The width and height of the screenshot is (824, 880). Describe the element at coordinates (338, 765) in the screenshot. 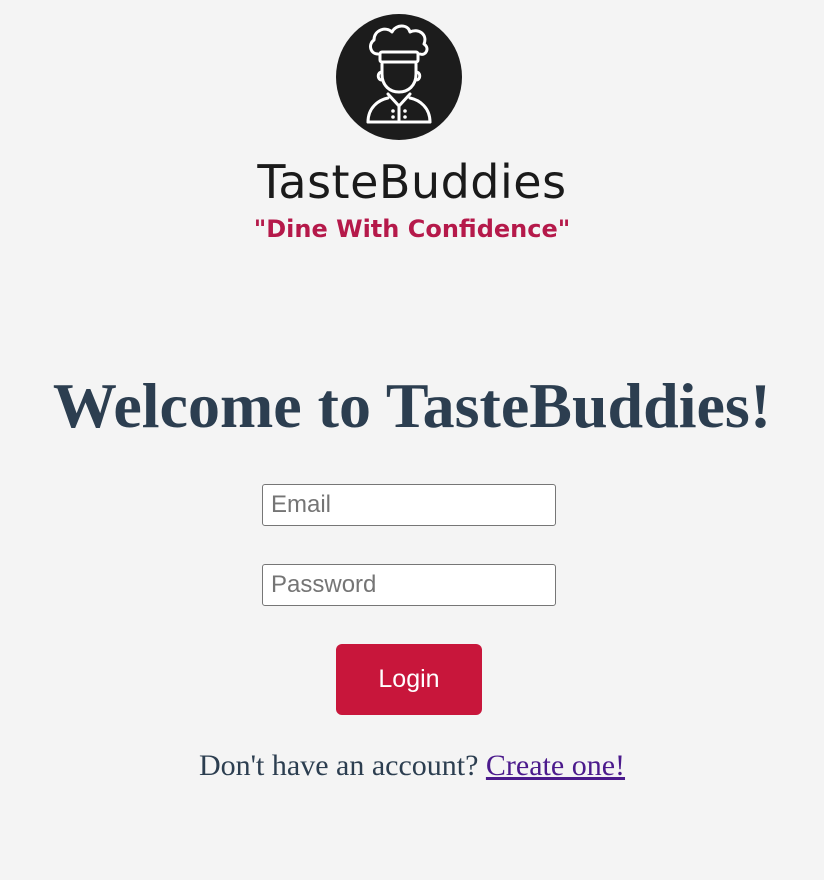

I see `signup-prompt: Don't have an account?` at that location.